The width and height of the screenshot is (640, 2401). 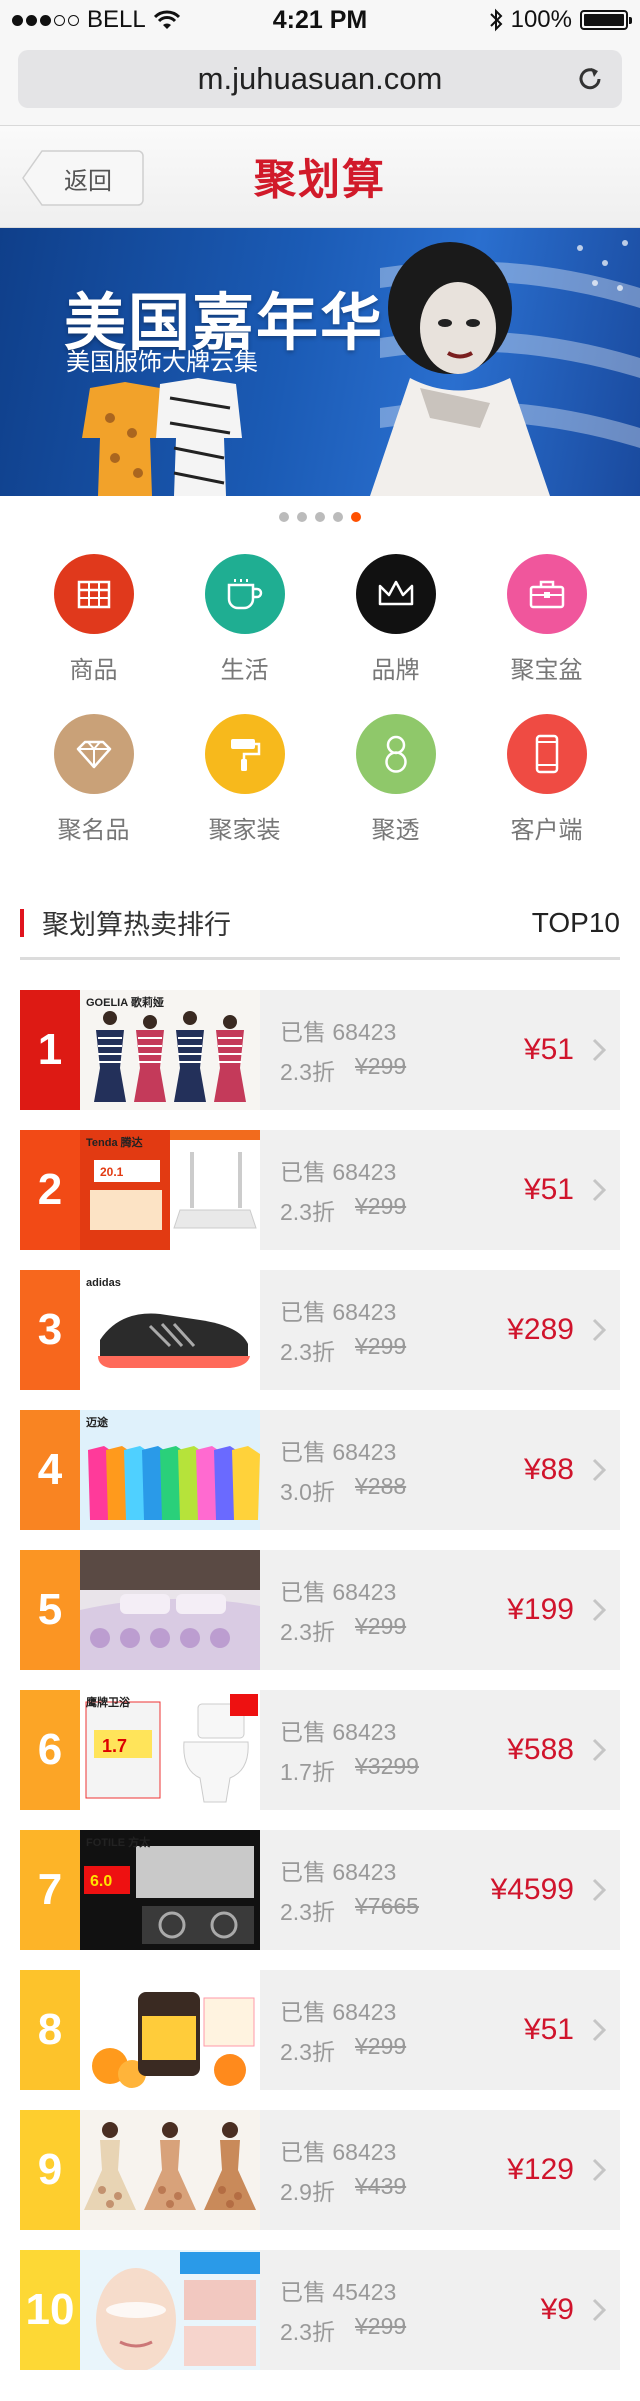 I want to click on ranking-item: 6 1.7 鹰牌卫浴 已售 68423 1.7折 ¥3299 ¥588, so click(x=320, y=1750).